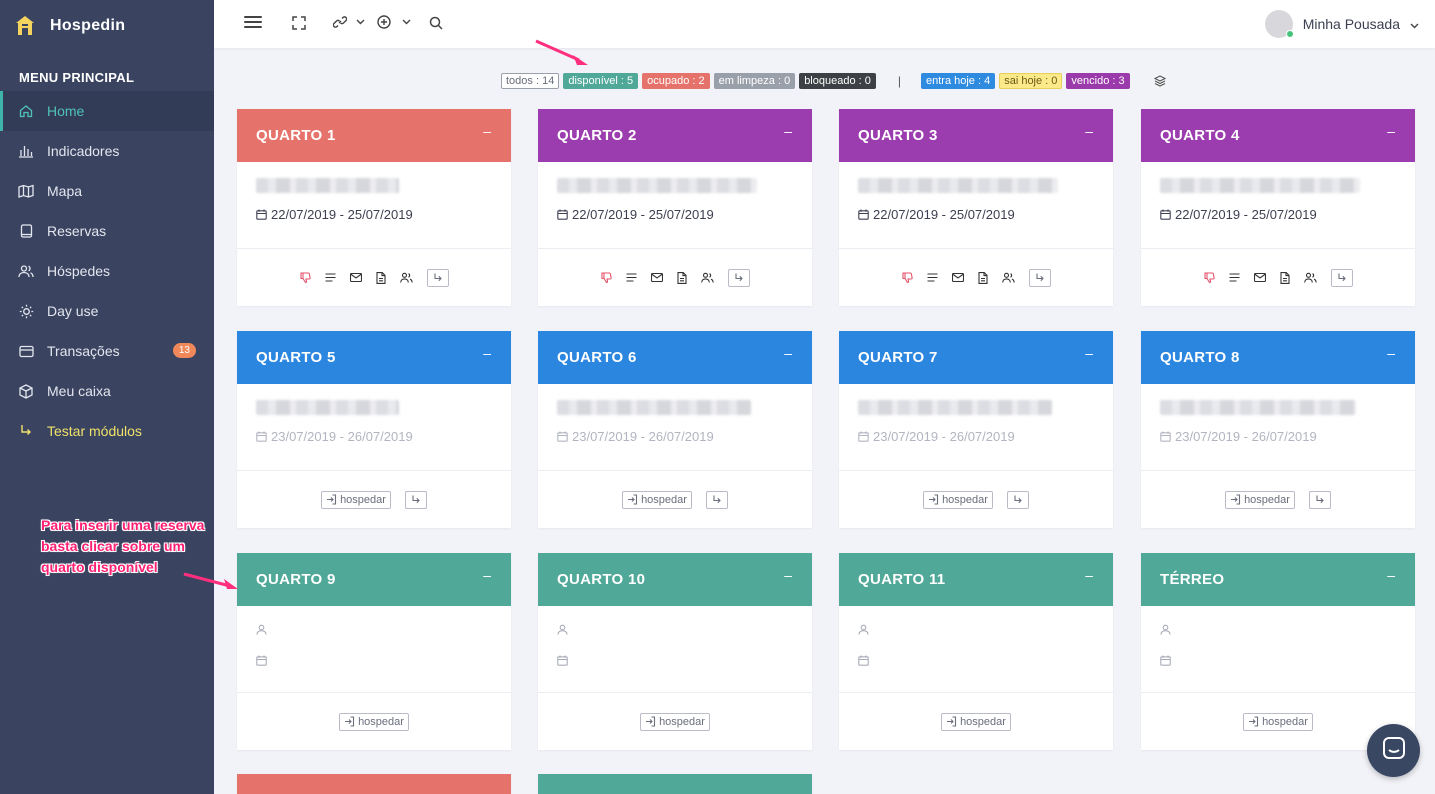  I want to click on room-card: QUARTO 4 – 22/07/2019 - 25/07/2019, so click(1278, 207).